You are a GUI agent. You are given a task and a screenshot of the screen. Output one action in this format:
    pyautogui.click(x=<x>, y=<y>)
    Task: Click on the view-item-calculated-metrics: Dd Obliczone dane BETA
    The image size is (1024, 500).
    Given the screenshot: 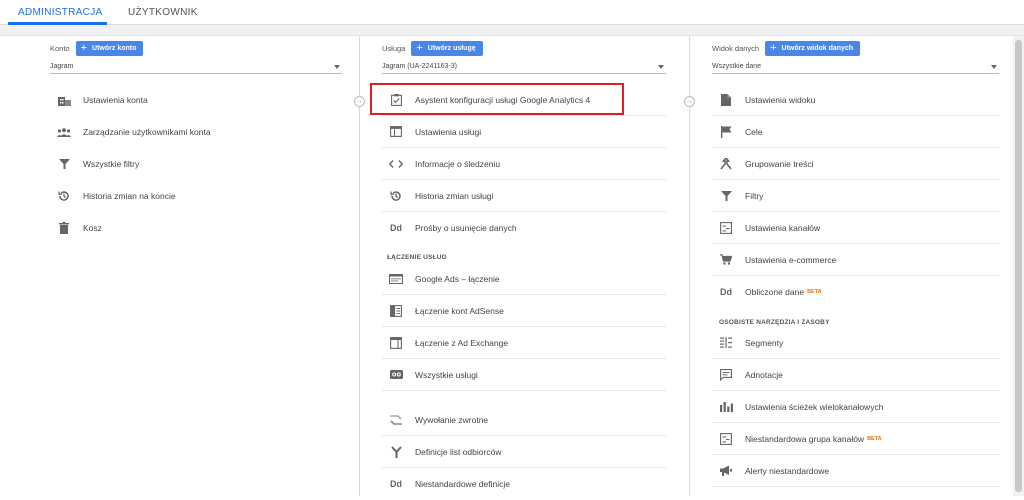 What is the action you would take?
    pyautogui.click(x=855, y=292)
    